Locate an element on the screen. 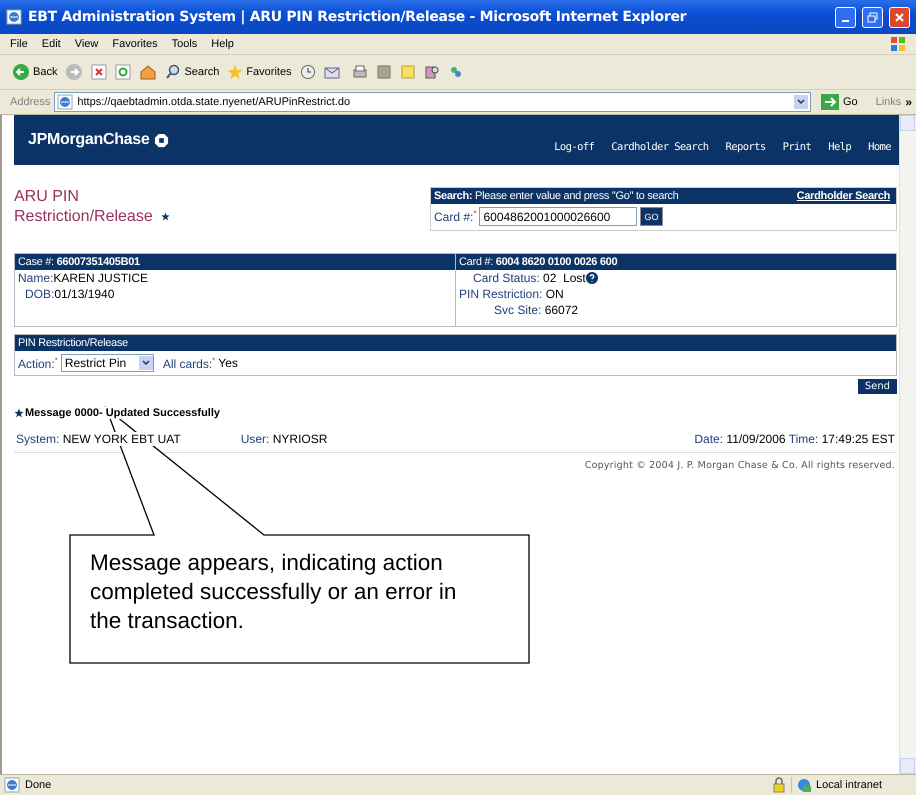 The height and width of the screenshot is (795, 916). search-button: Search is located at coordinates (192, 72).